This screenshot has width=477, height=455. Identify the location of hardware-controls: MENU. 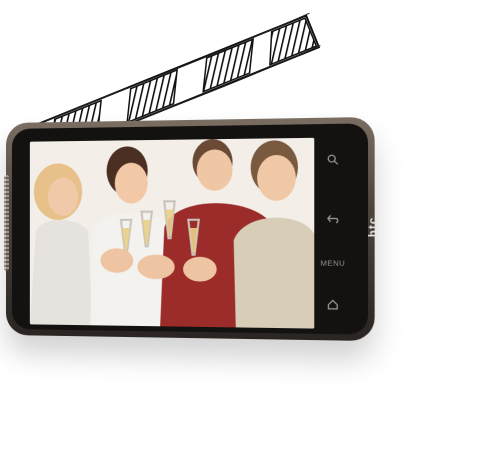
(333, 233).